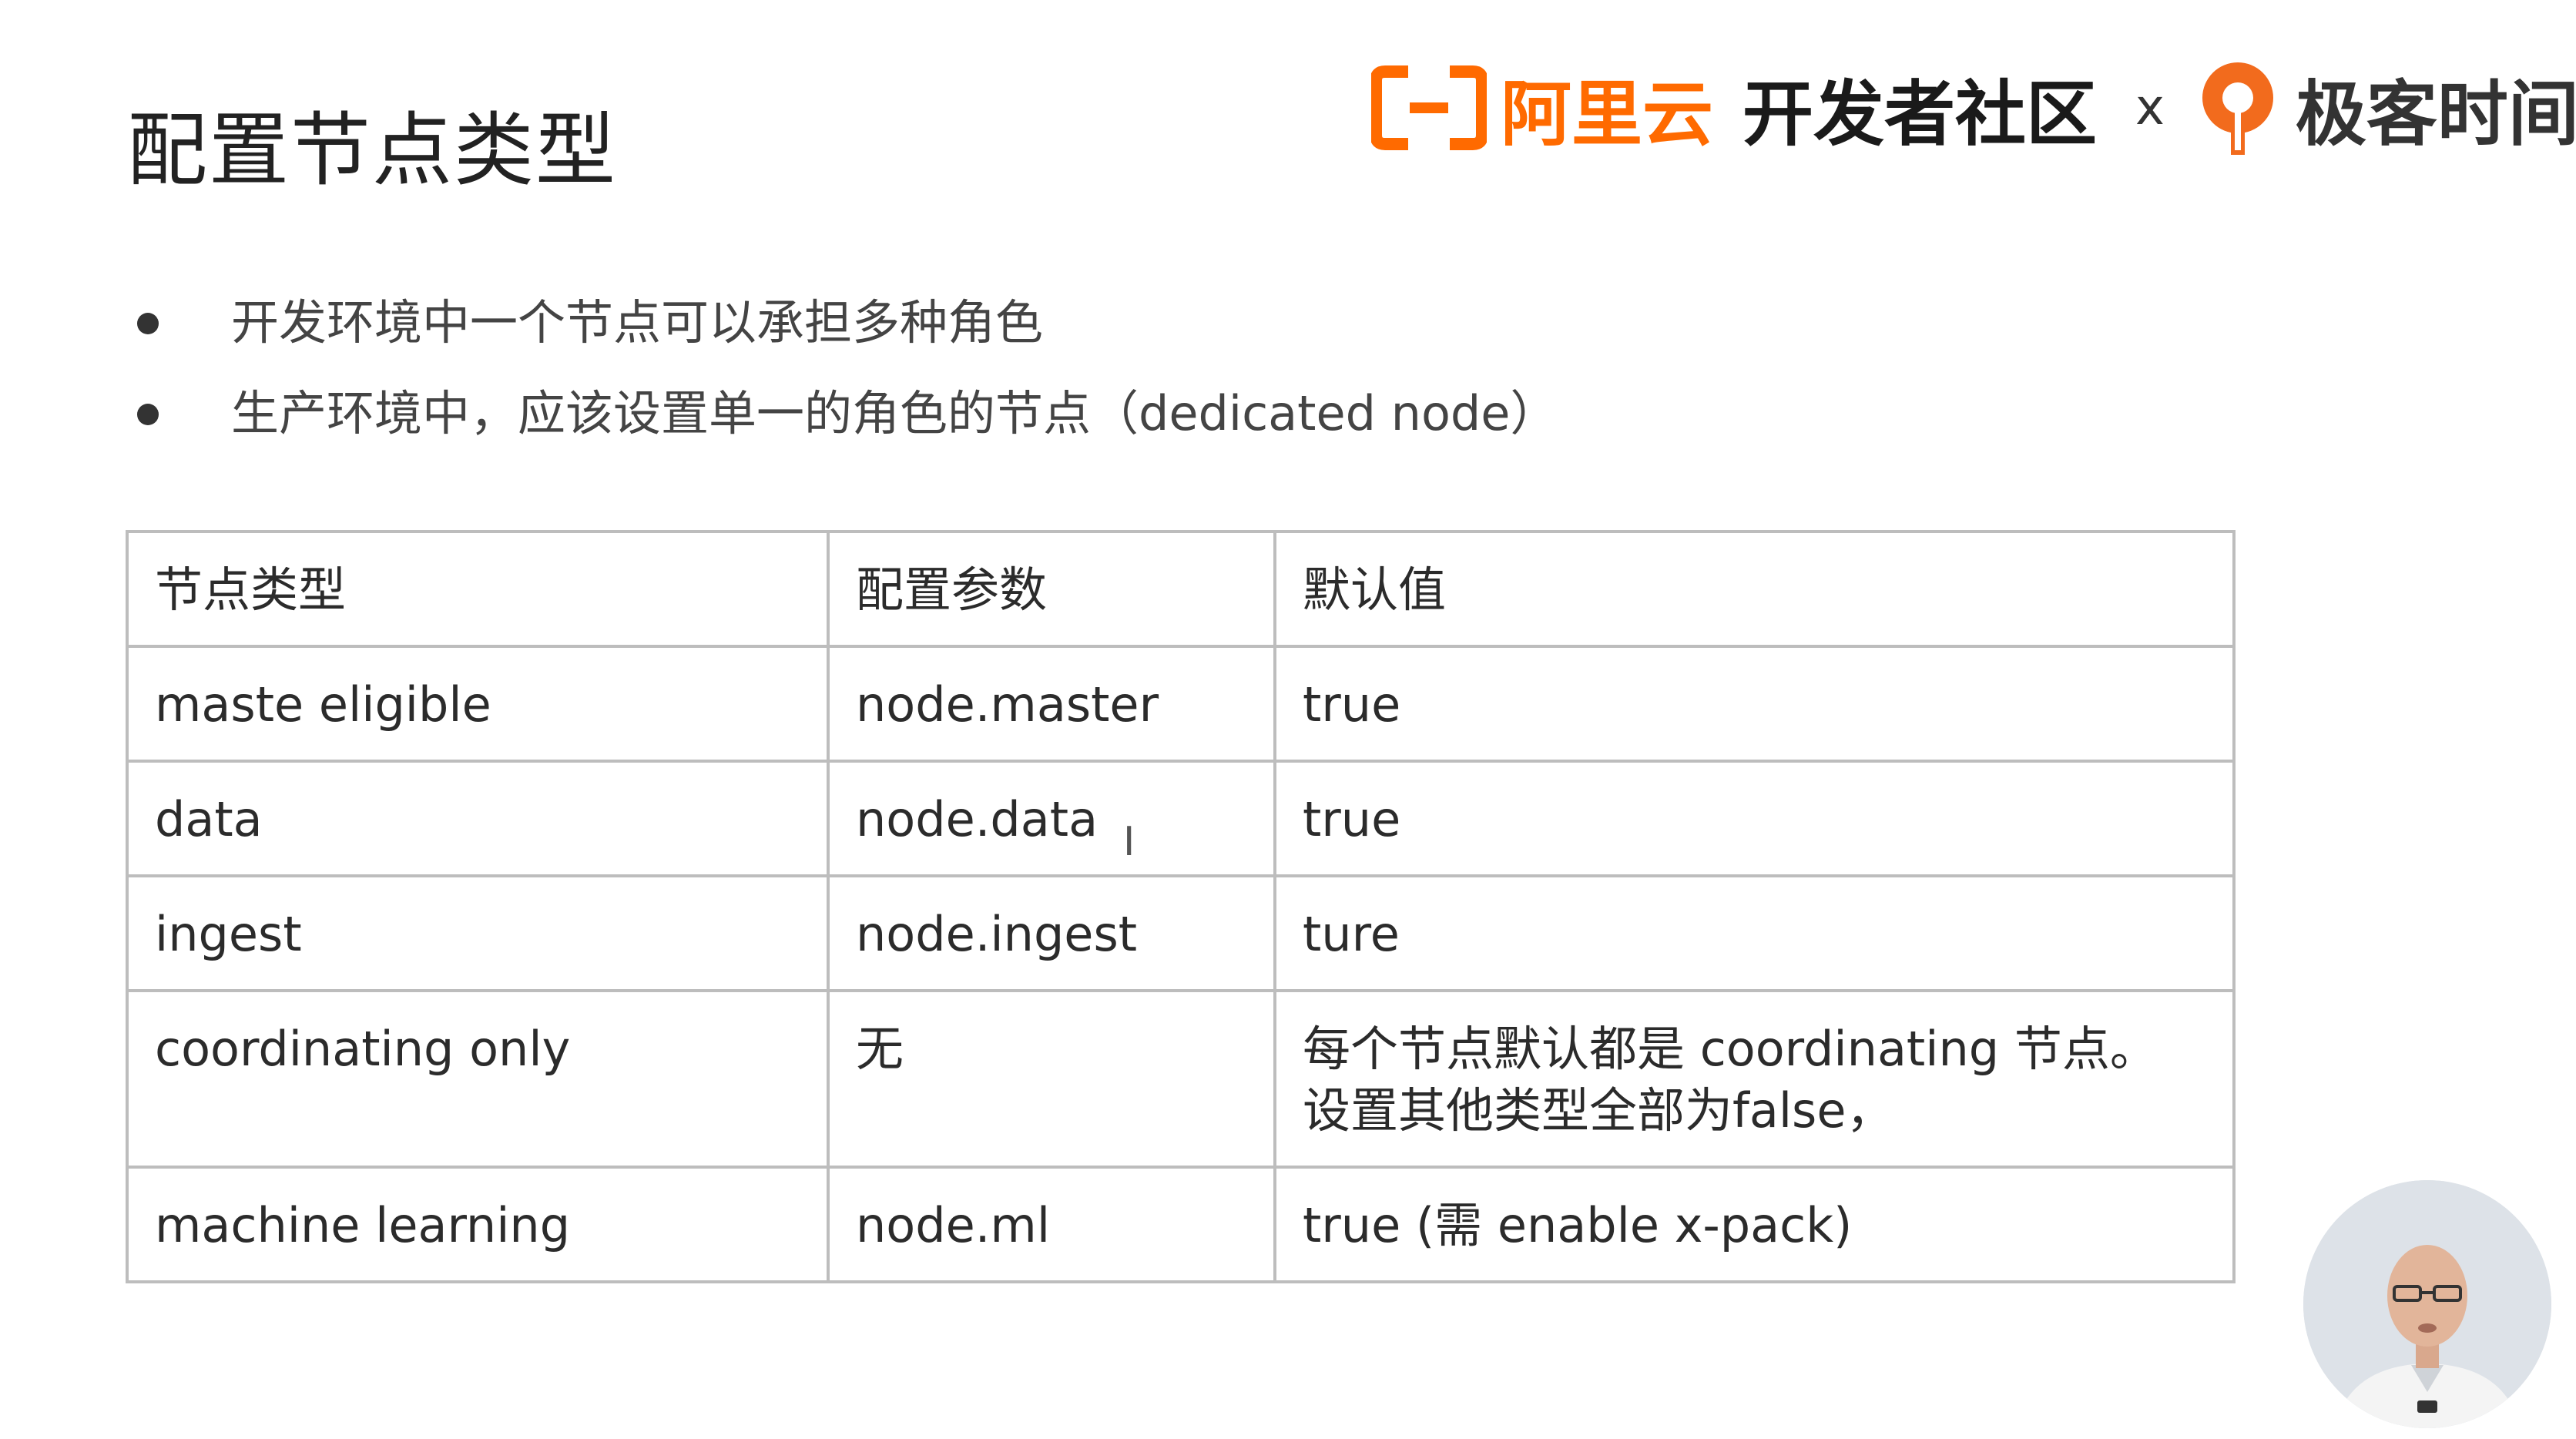 Image resolution: width=2576 pixels, height=1439 pixels. I want to click on speaker-video, so click(2427, 1304).